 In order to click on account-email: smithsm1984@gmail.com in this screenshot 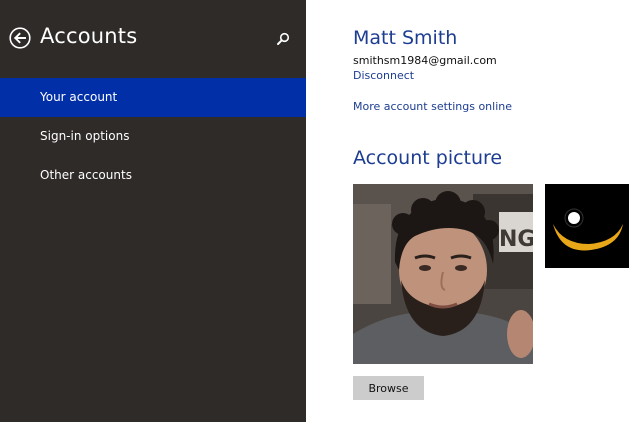, I will do `click(425, 60)`.